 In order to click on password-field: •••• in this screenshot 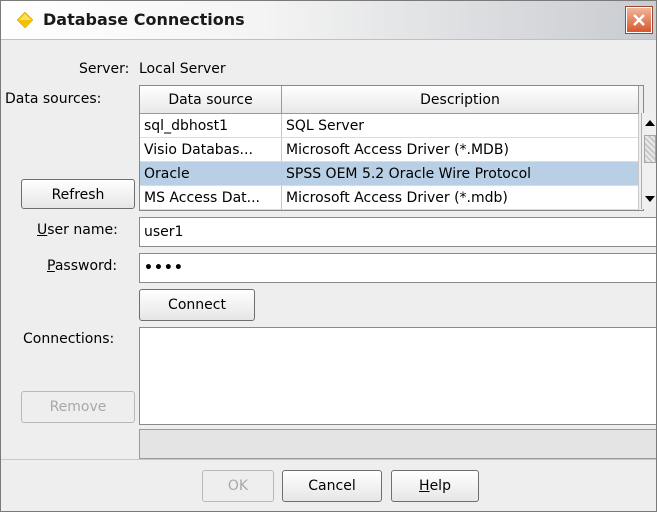, I will do `click(397, 268)`.